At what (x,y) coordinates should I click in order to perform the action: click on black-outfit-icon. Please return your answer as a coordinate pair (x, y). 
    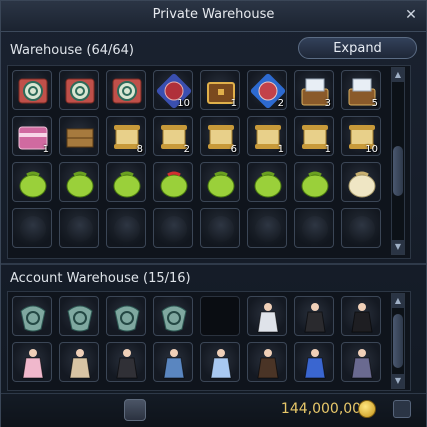
    Looking at the image, I should click on (315, 318).